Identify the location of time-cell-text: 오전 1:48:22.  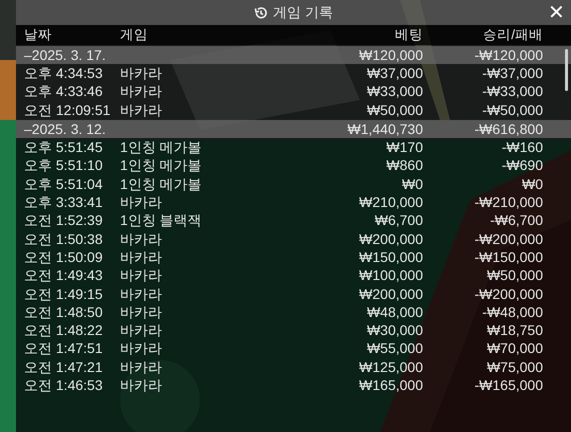
(63, 330).